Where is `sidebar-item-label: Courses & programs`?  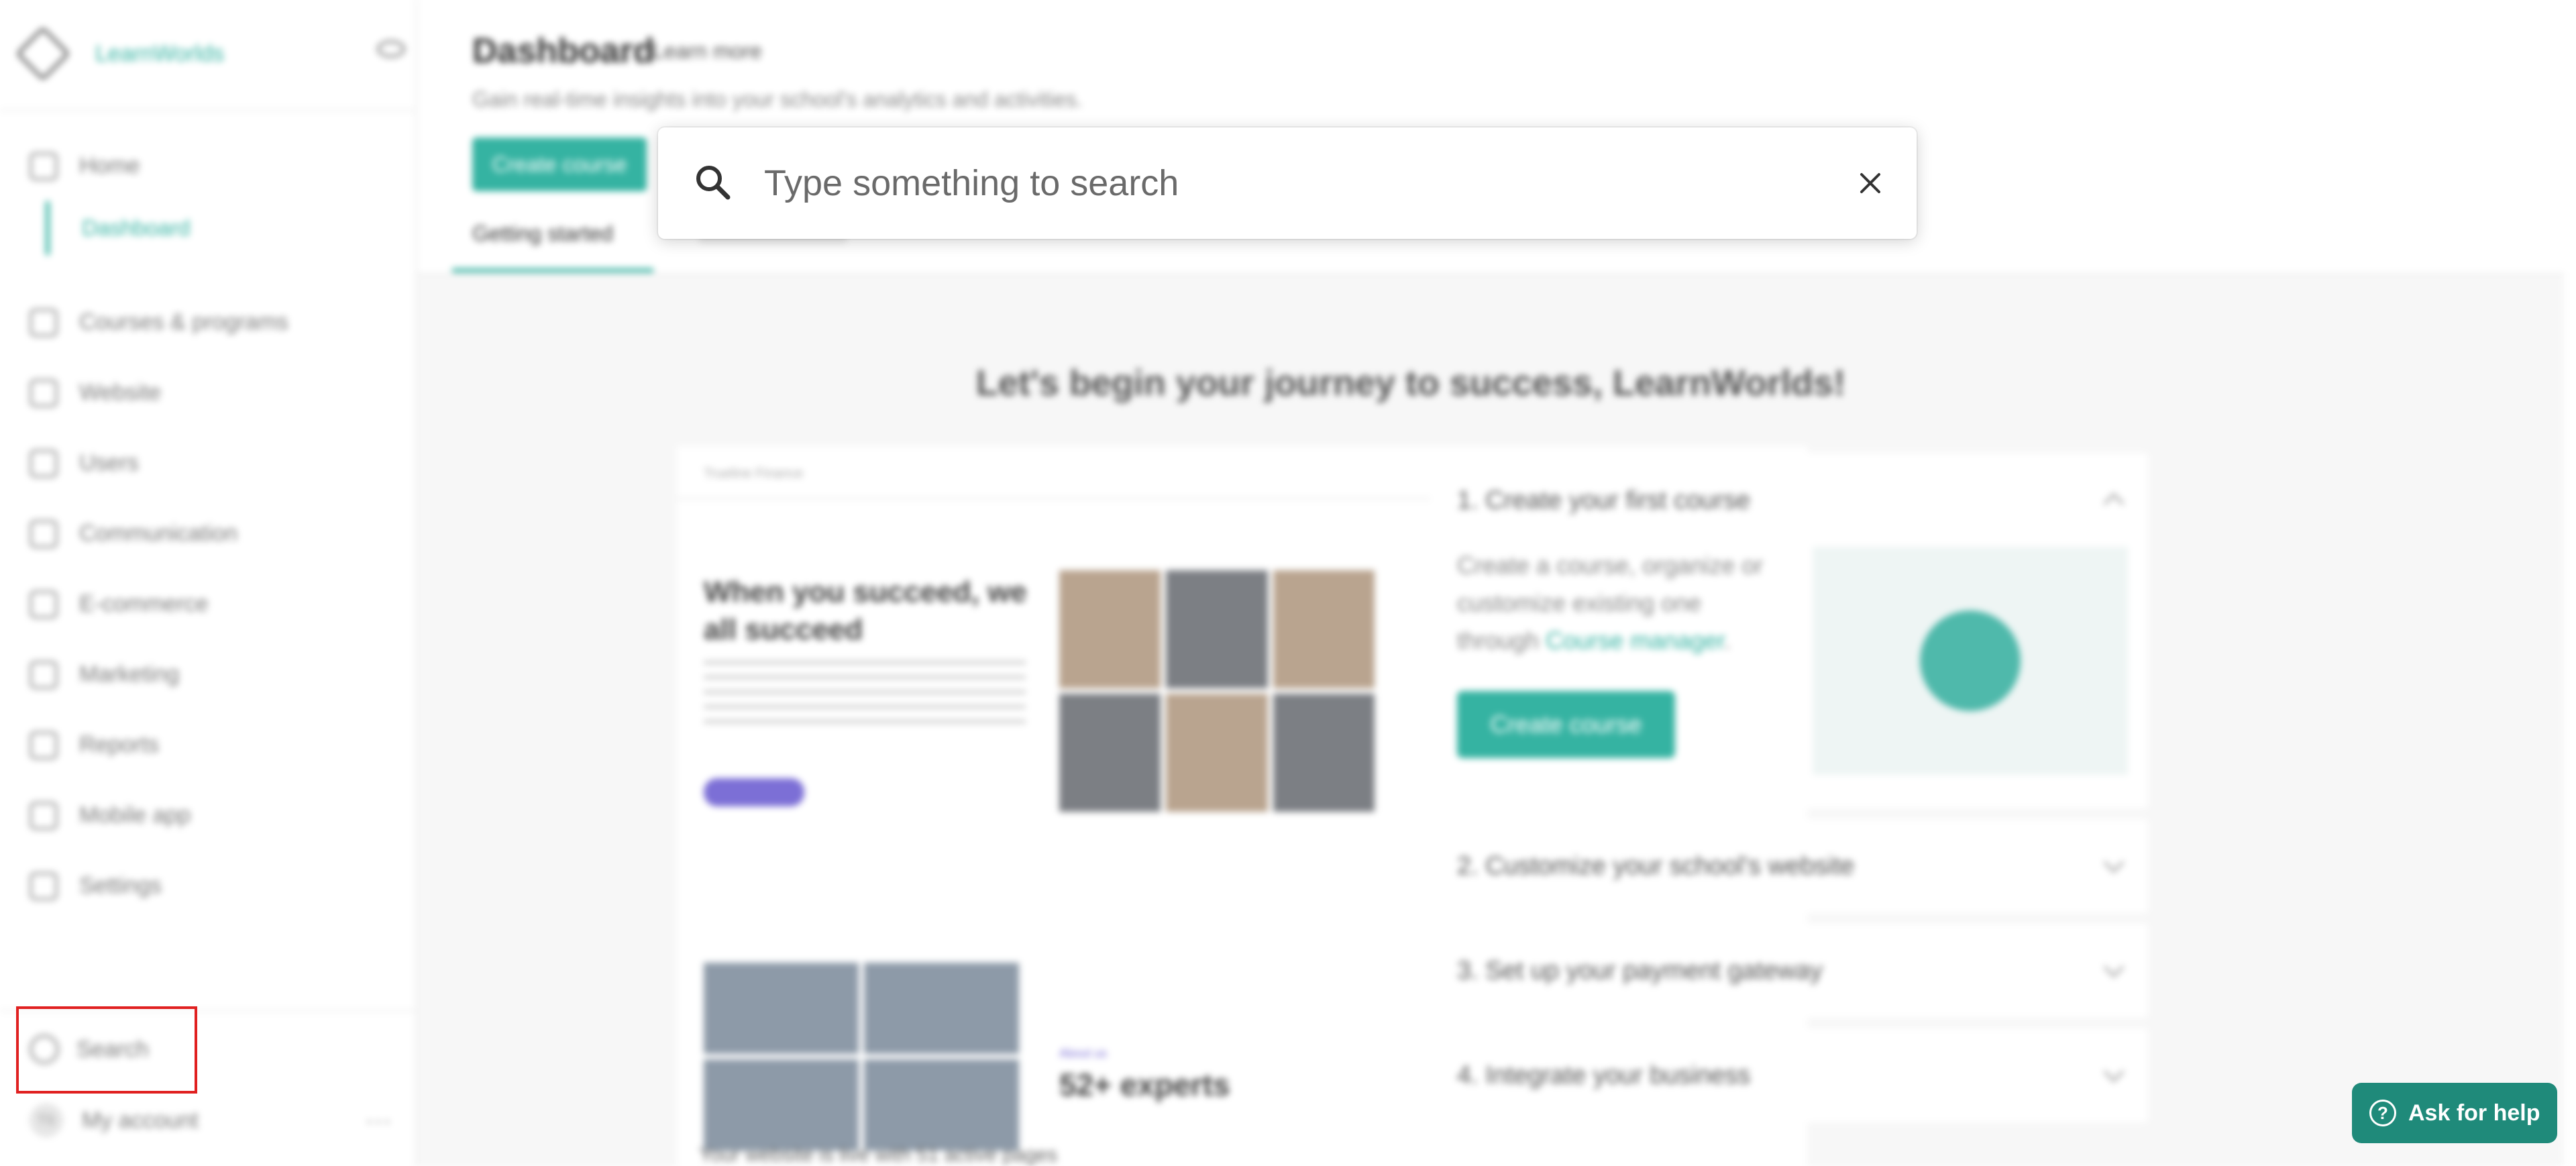
sidebar-item-label: Courses & programs is located at coordinates (183, 322).